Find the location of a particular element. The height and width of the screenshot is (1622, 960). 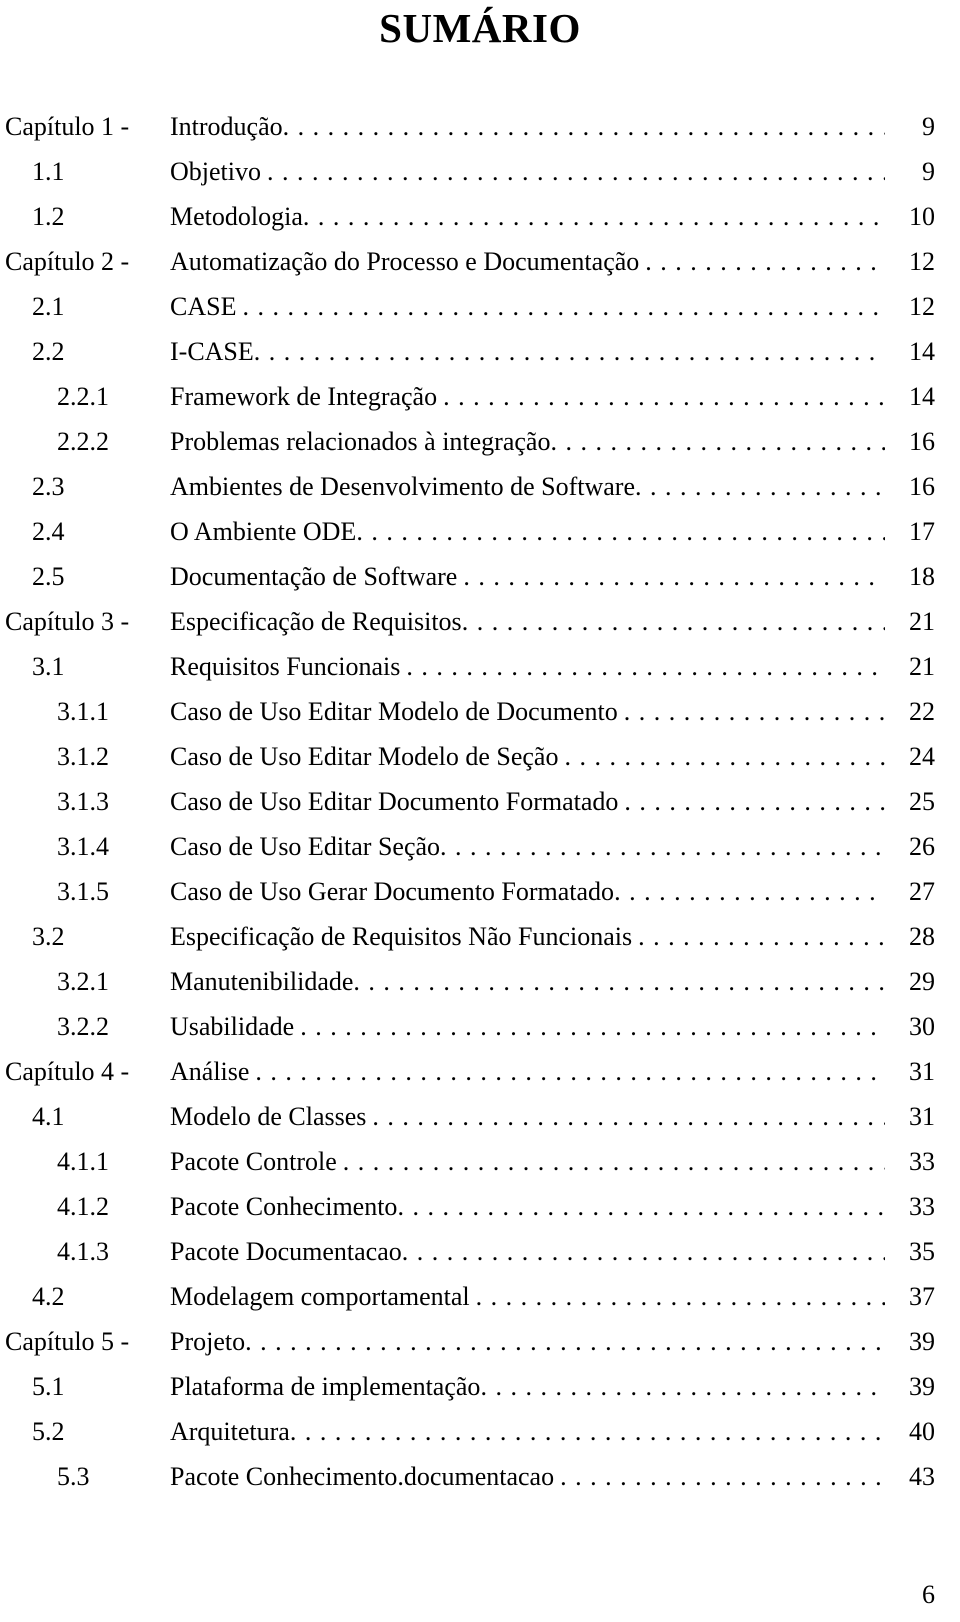

toc-entry-number: 2.1 is located at coordinates (48, 306).